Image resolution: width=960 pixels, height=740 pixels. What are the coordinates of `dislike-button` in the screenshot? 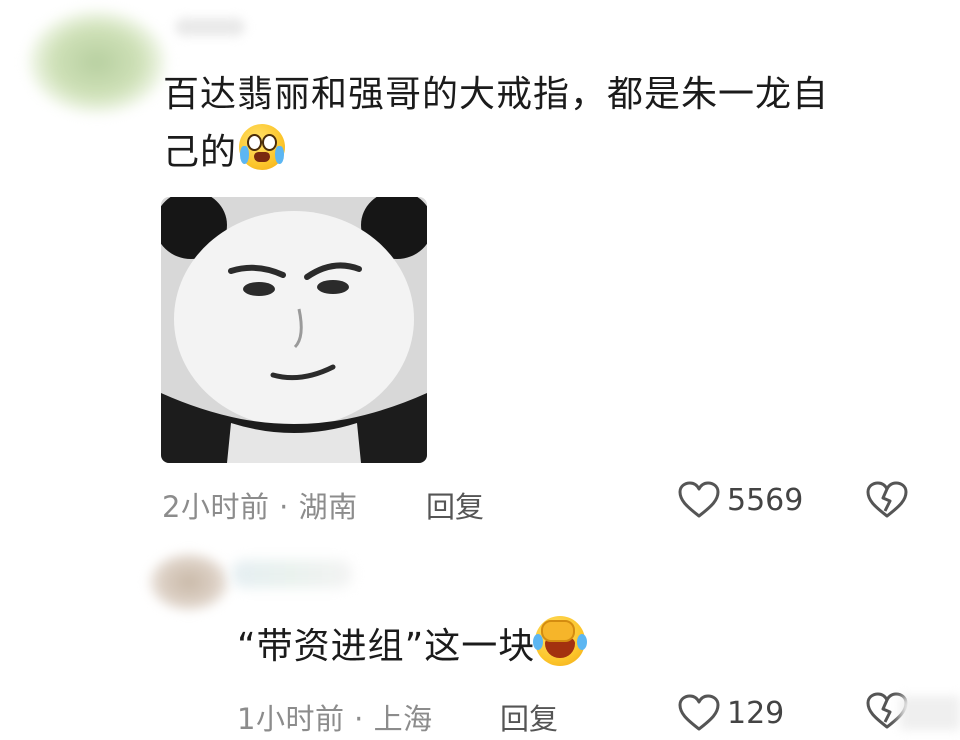 It's located at (887, 502).